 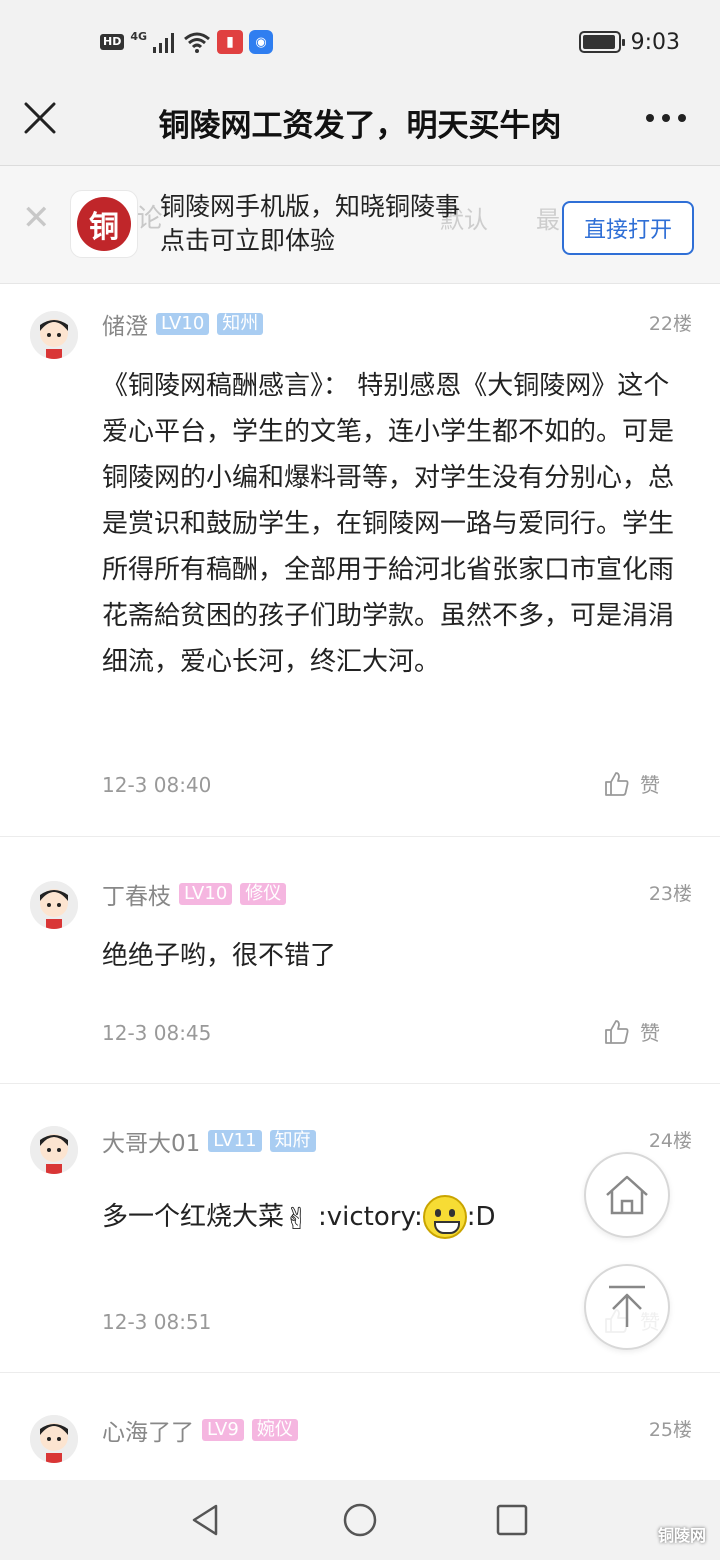 I want to click on system-nav-bar: 铜陵网, so click(x=360, y=1520).